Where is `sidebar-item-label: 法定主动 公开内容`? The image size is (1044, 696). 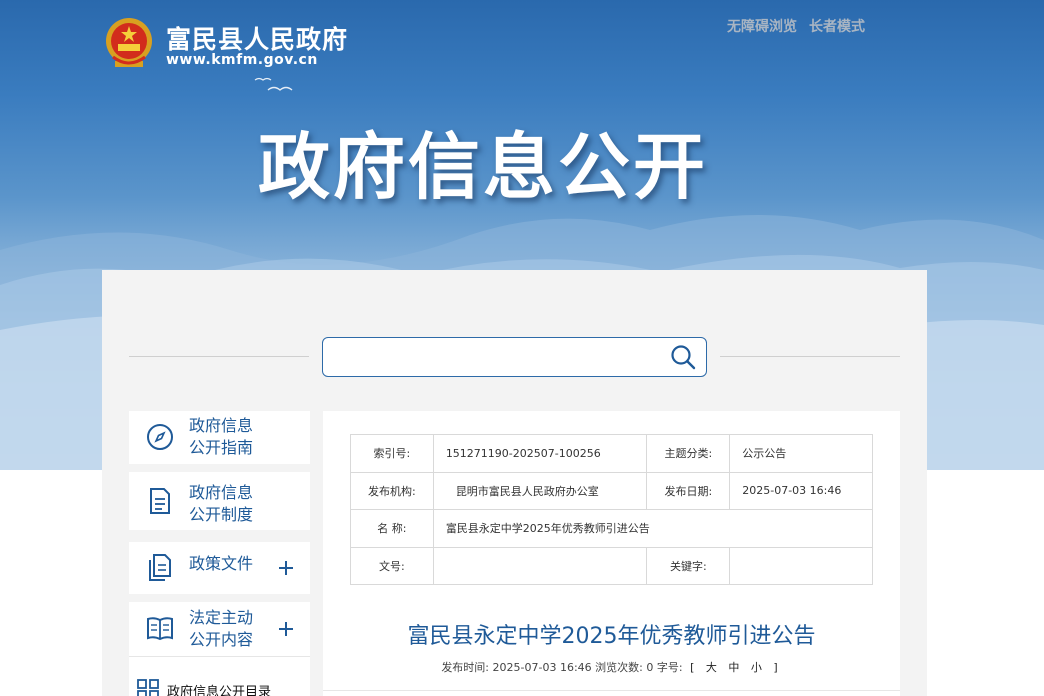
sidebar-item-label: 法定主动 公开内容 is located at coordinates (221, 628).